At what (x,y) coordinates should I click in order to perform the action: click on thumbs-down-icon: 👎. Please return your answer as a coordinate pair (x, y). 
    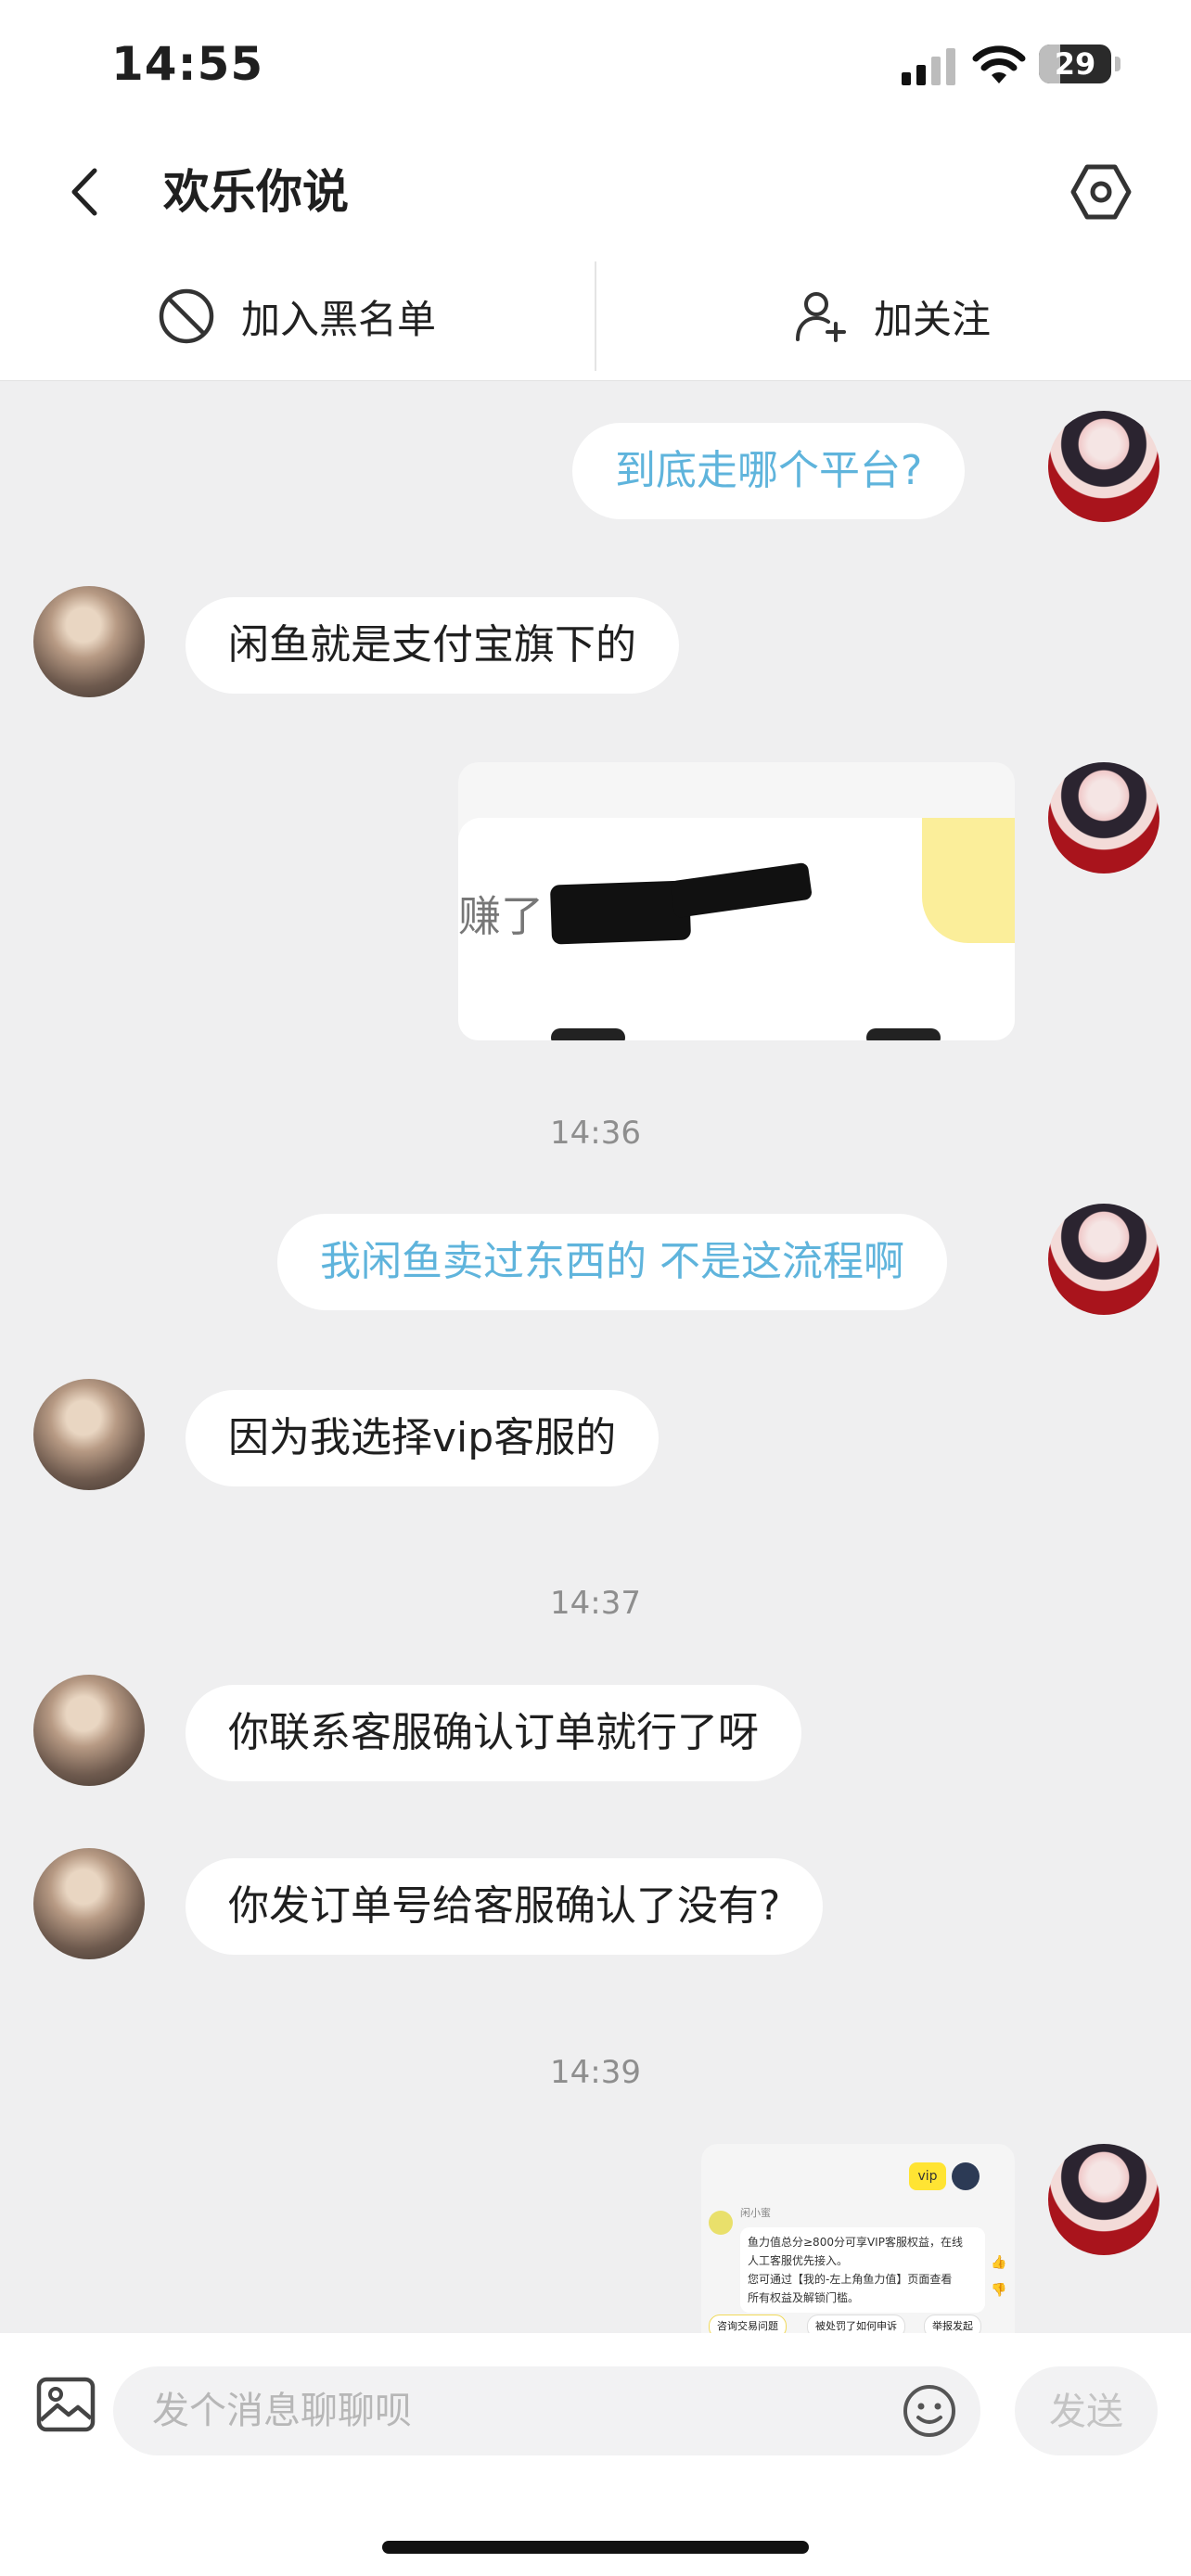
    Looking at the image, I should click on (999, 2290).